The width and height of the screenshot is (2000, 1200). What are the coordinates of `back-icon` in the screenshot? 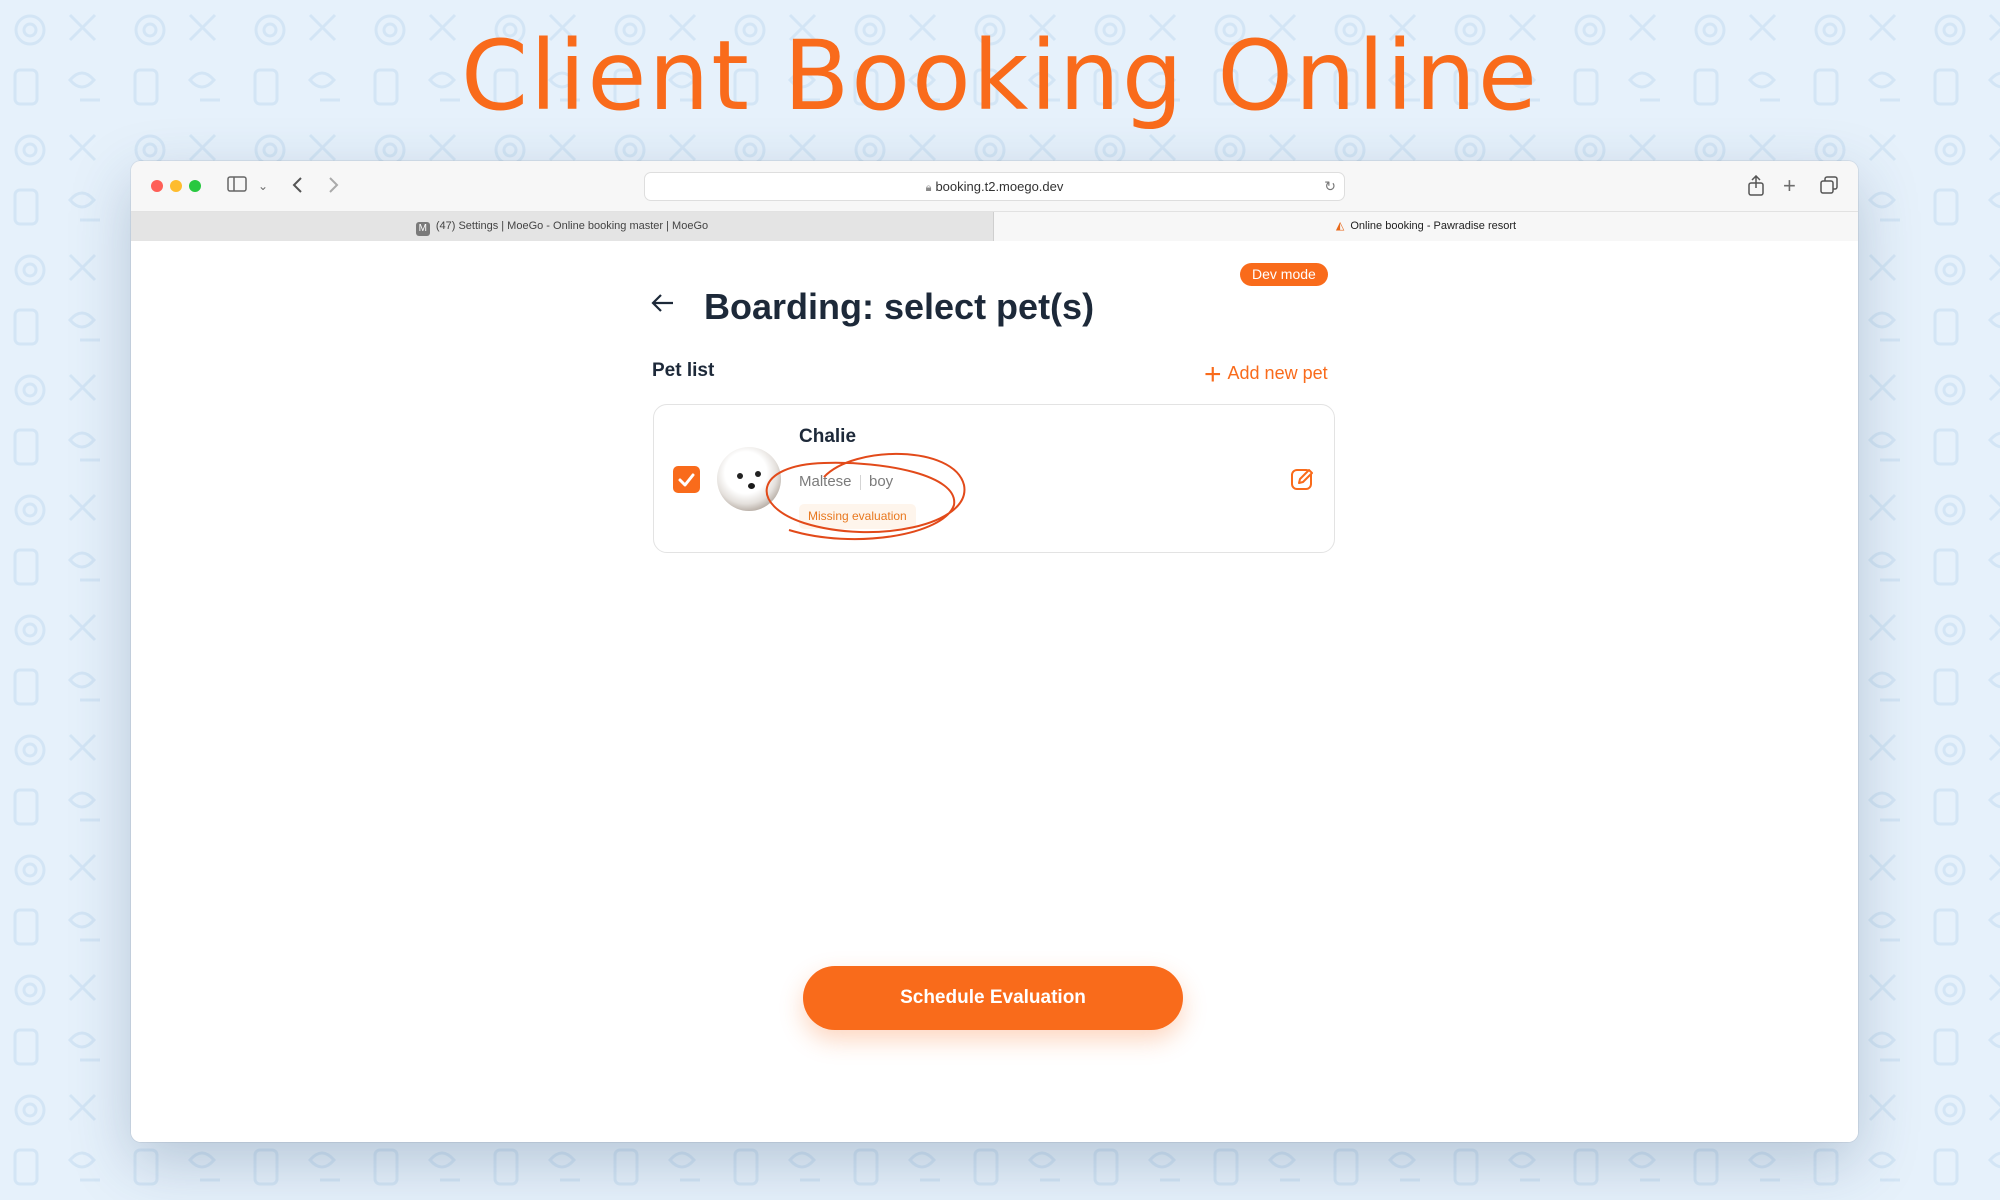 It's located at (298, 187).